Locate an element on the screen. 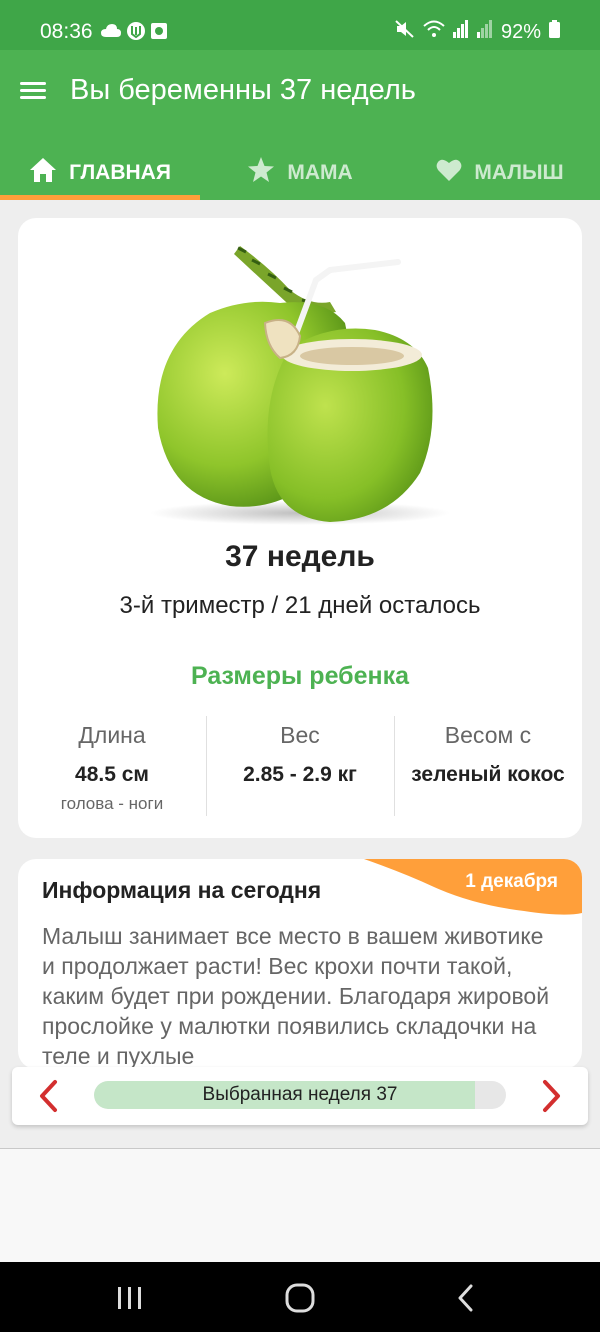 The image size is (600, 1332). stat-weight: Вес 2.85 - 2.9 кг is located at coordinates (300, 766).